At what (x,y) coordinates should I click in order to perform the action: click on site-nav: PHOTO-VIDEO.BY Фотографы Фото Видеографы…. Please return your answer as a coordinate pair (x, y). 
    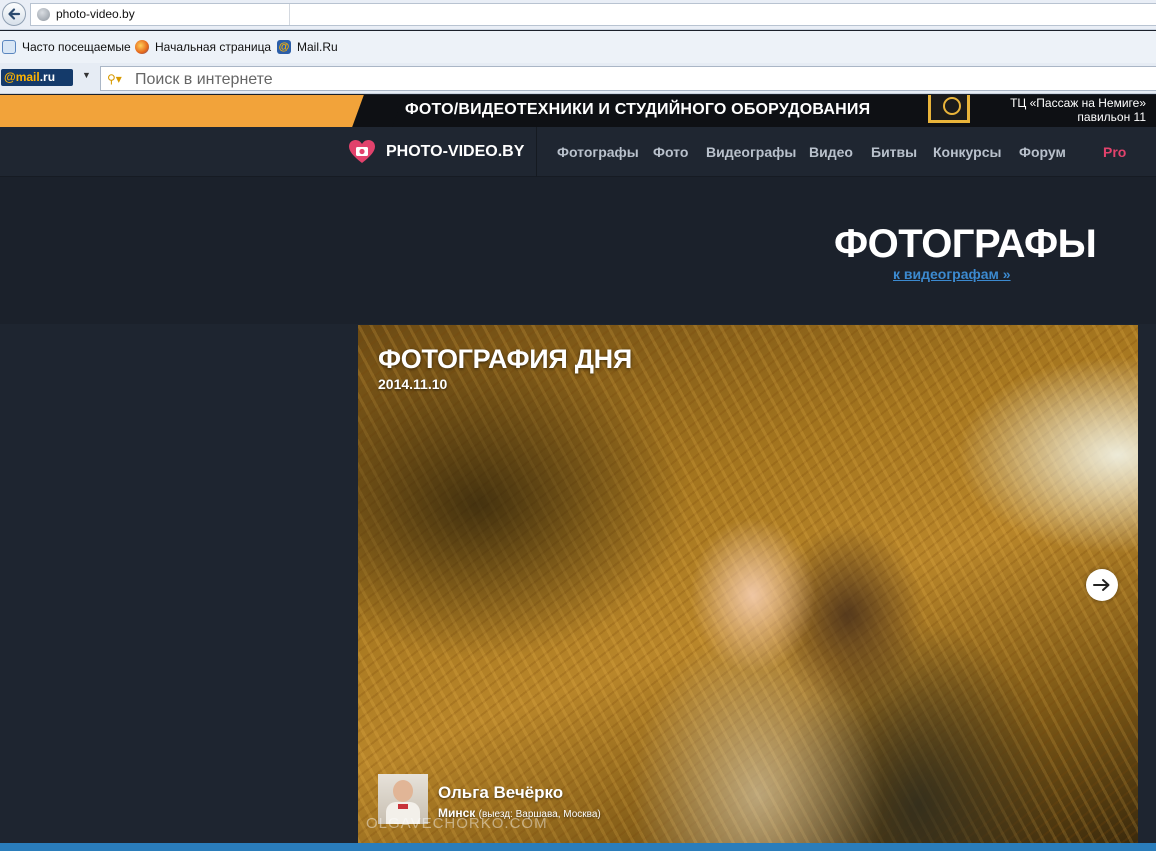
    Looking at the image, I should click on (578, 152).